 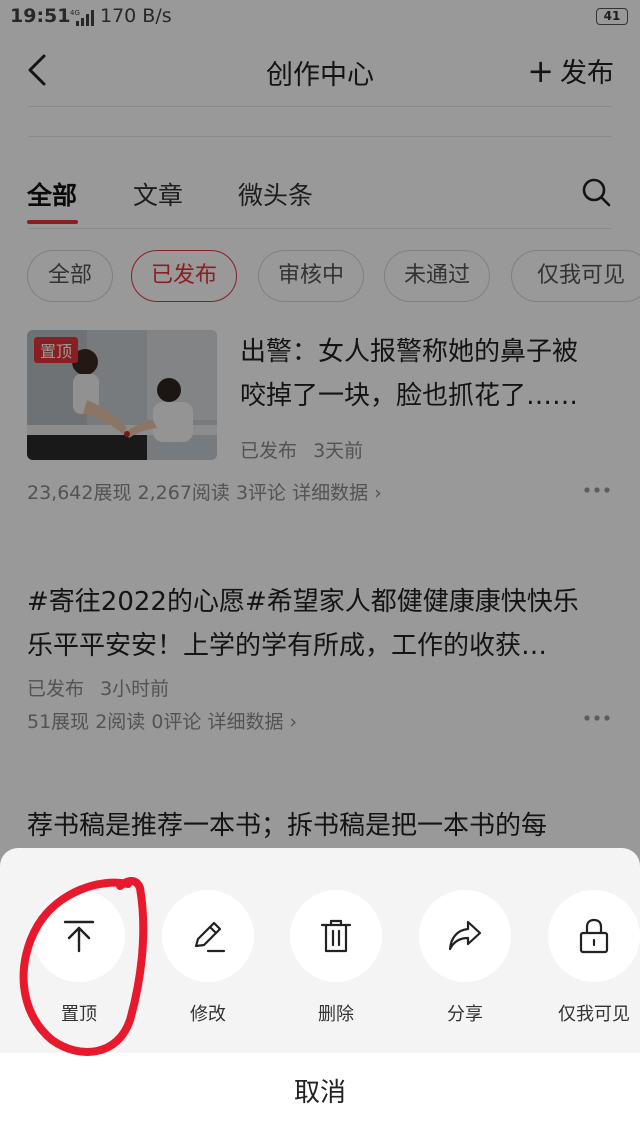 I want to click on action-pin-top: 置顶, so click(x=79, y=958).